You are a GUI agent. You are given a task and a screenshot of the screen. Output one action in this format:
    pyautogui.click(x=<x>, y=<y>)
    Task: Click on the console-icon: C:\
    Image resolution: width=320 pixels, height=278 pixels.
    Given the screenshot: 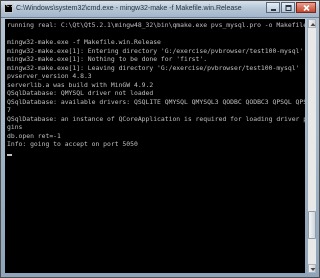 What is the action you would take?
    pyautogui.click(x=10, y=7)
    